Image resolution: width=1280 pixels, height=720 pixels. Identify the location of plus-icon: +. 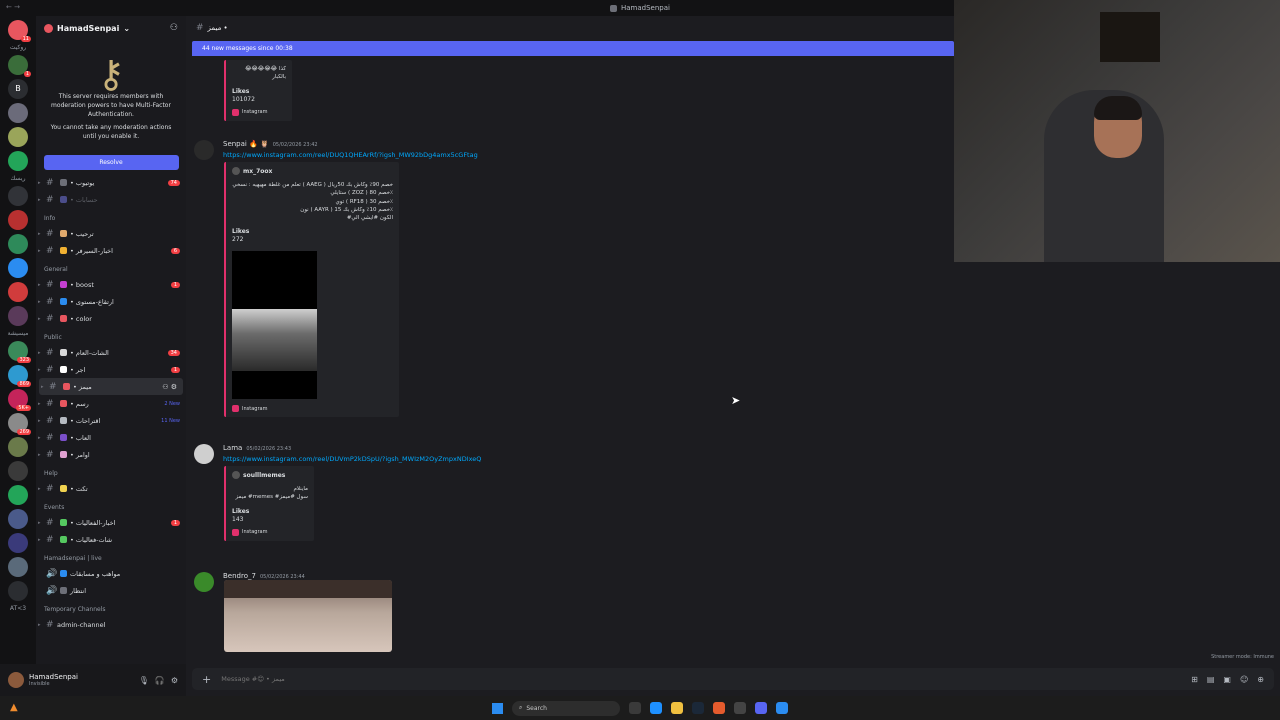
(206, 679).